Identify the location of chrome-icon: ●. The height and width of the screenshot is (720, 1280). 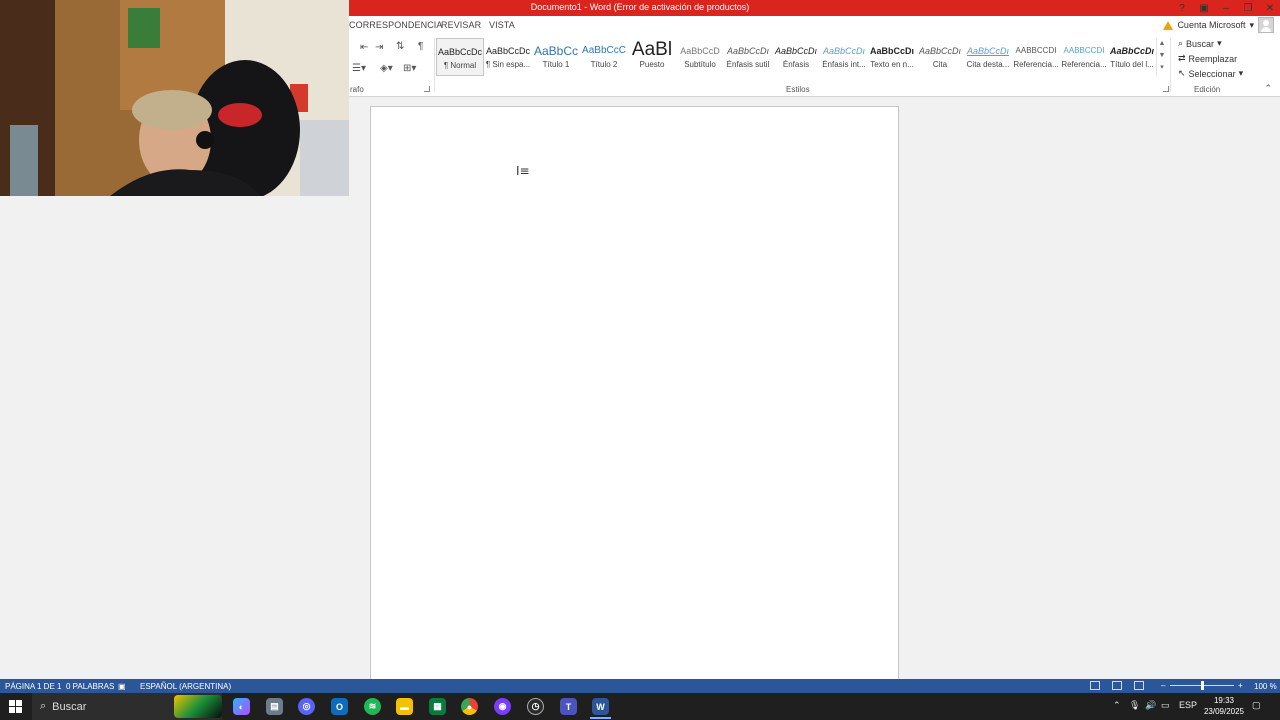
(469, 706).